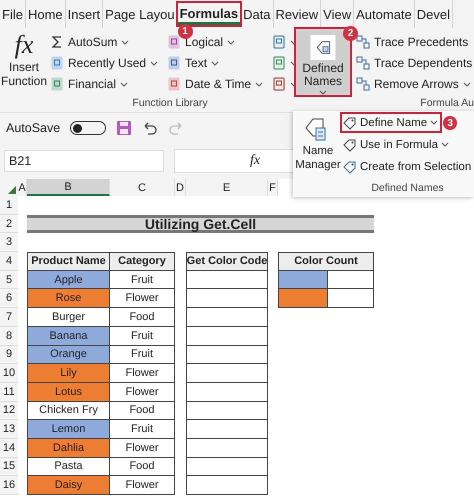 This screenshot has height=499, width=474. Describe the element at coordinates (142, 261) in the screenshot. I see `table-header: Category` at that location.